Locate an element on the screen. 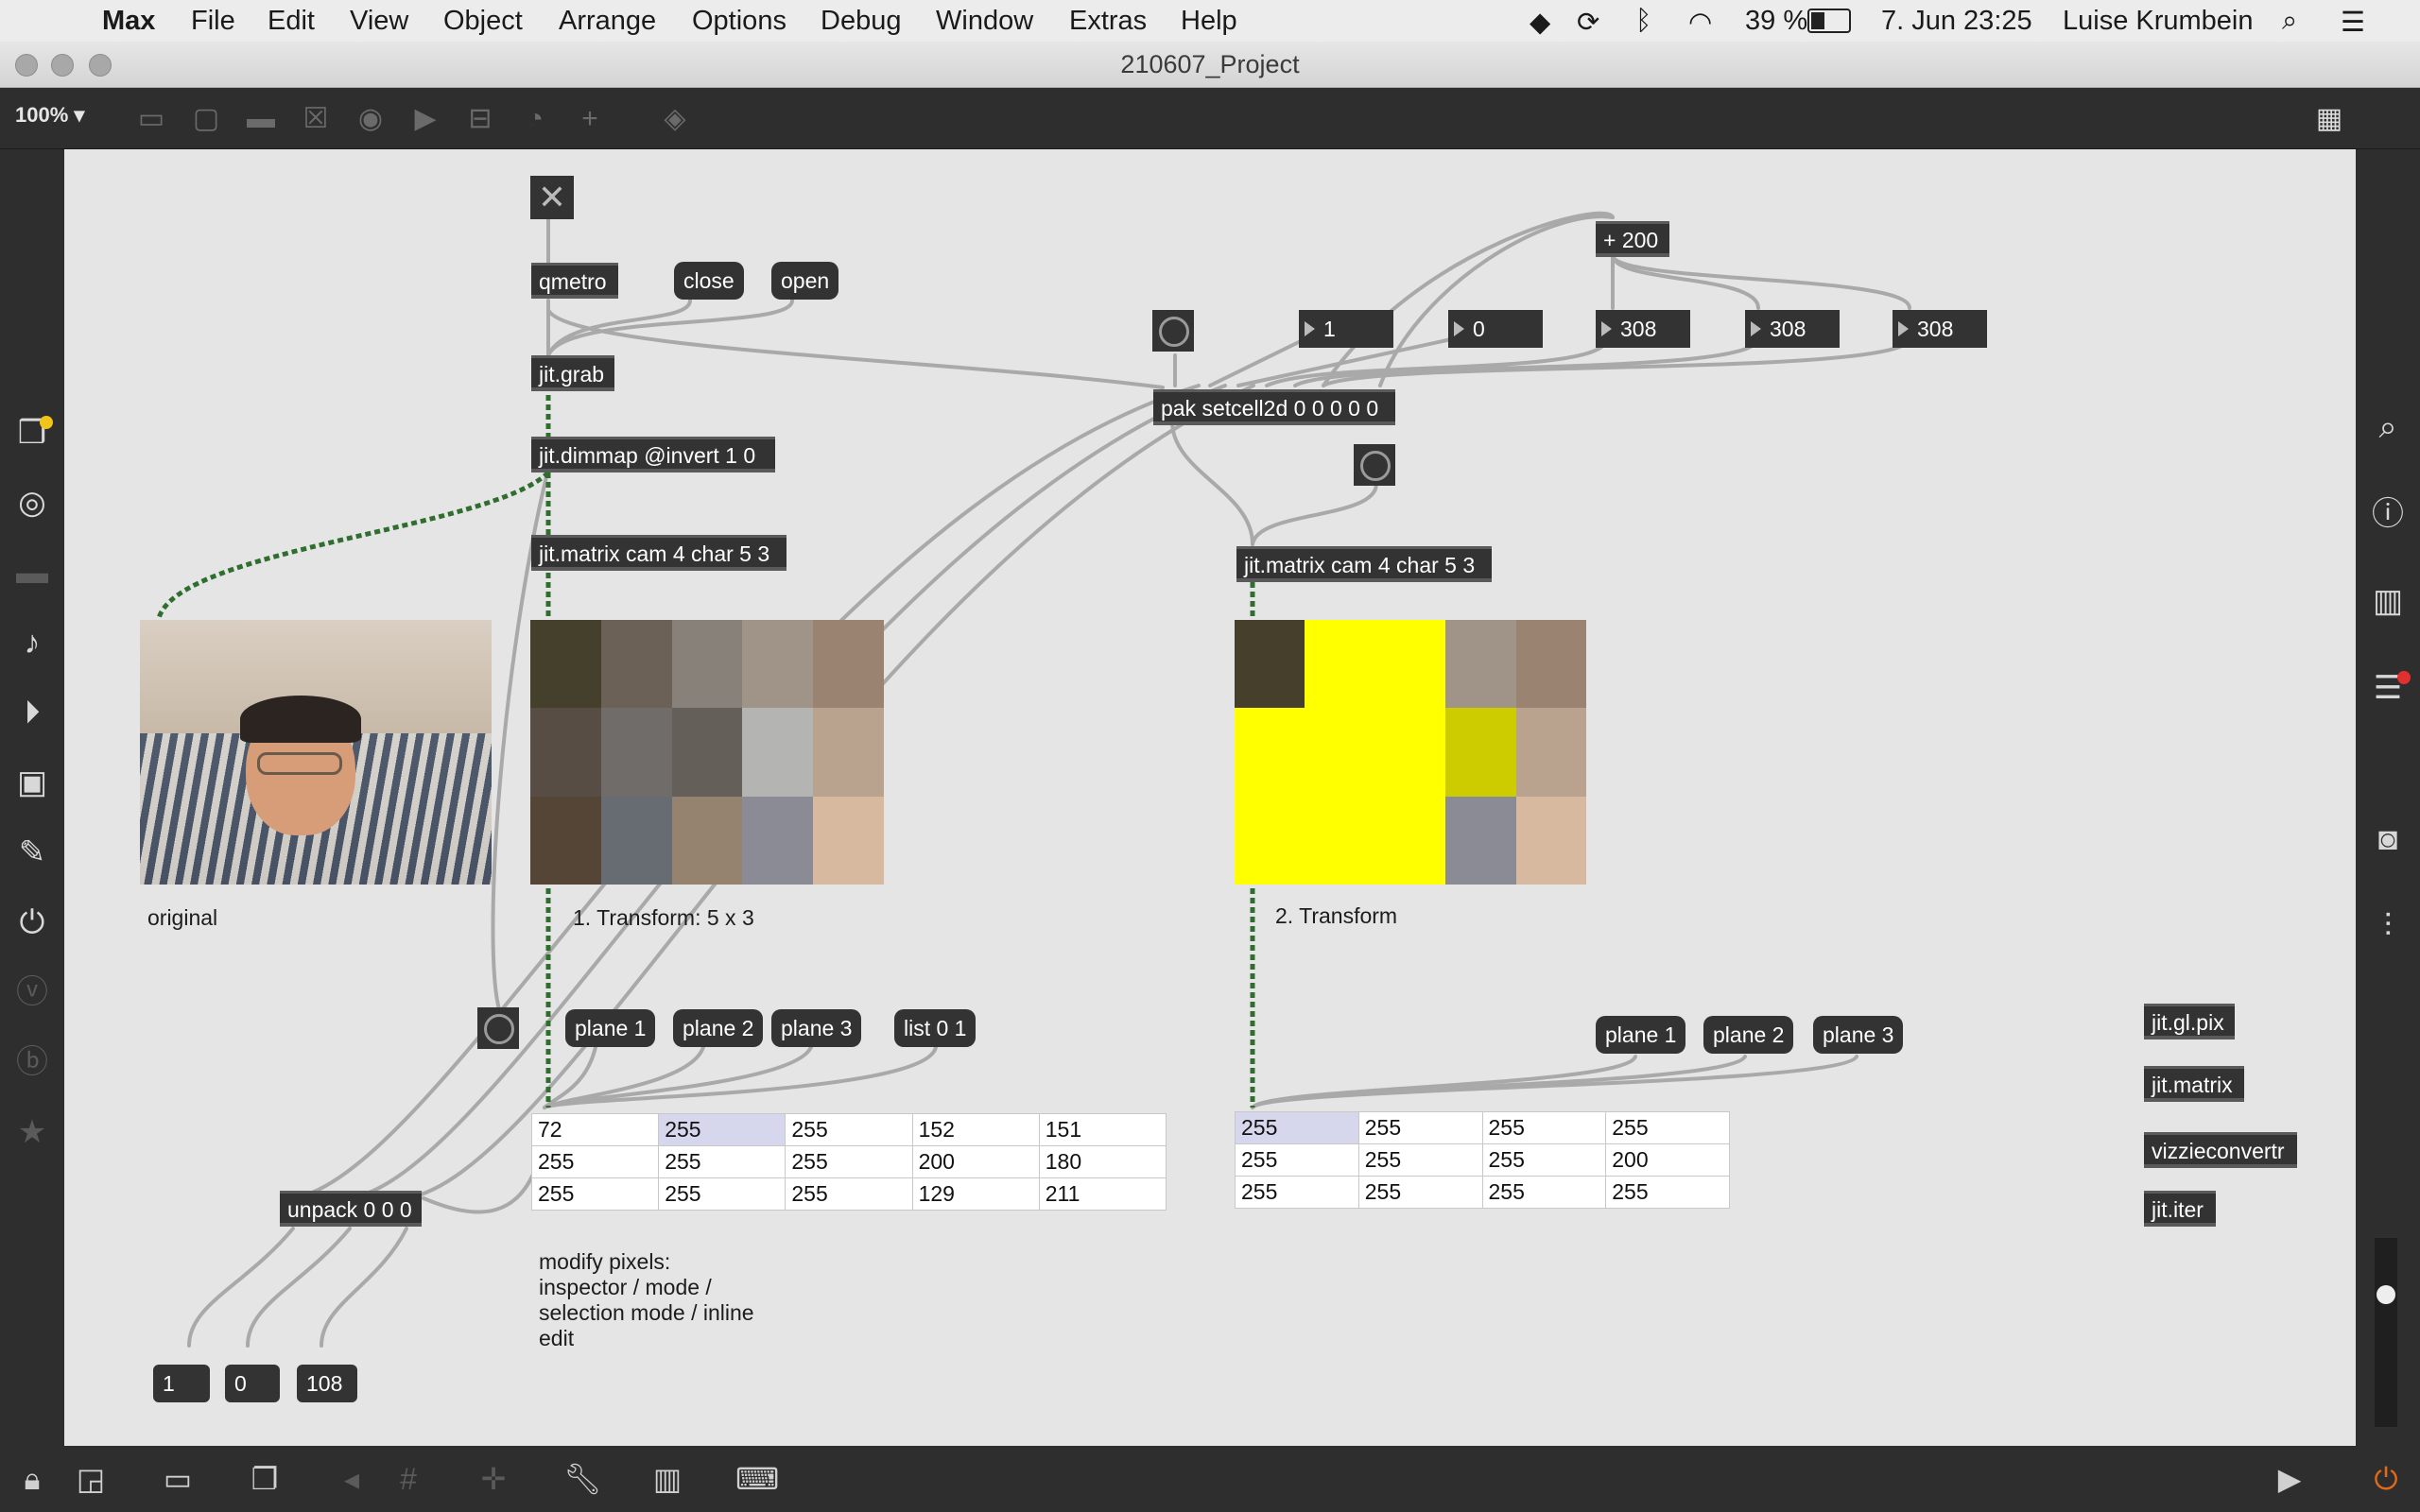 The image size is (2420, 1512). list-message: list 0 1 is located at coordinates (935, 1028).